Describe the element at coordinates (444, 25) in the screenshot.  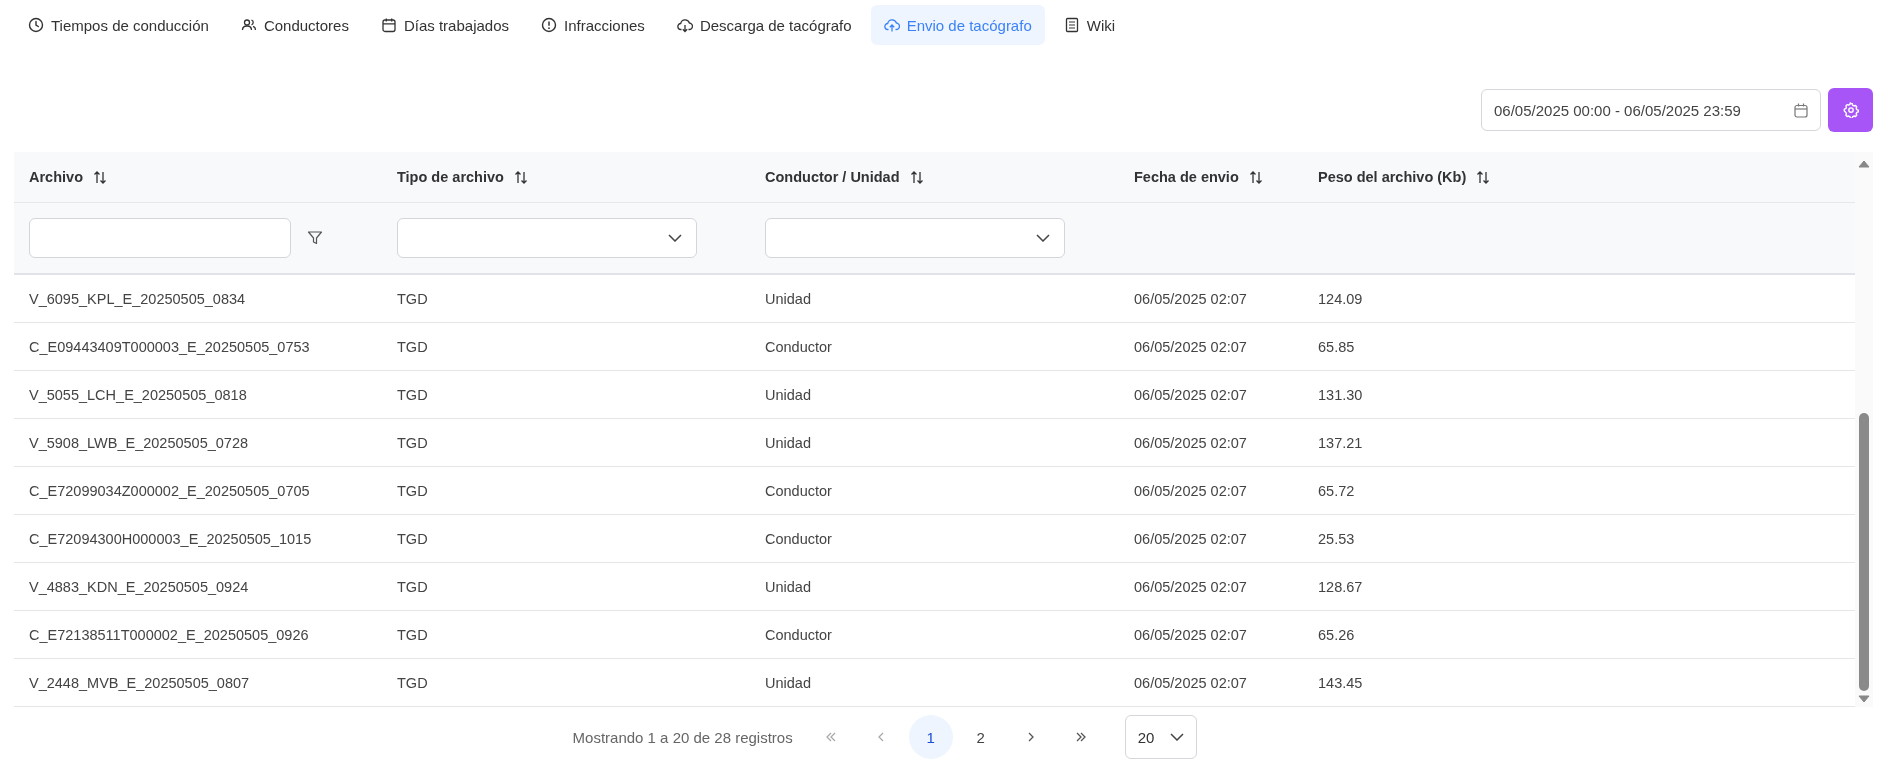
I see `nav-tab: Días trabajados` at that location.